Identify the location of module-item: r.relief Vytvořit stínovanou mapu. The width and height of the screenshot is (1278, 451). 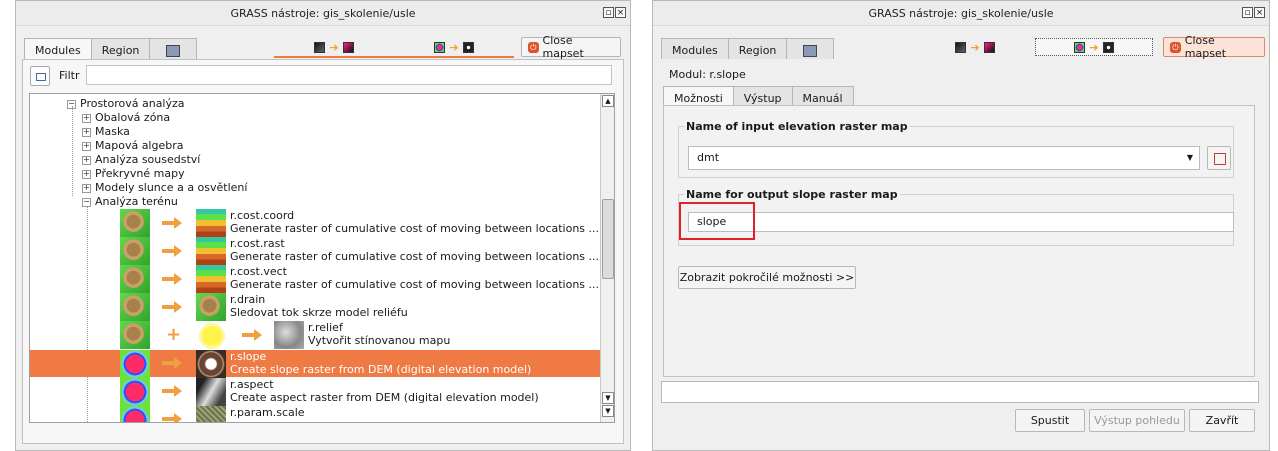
(379, 334).